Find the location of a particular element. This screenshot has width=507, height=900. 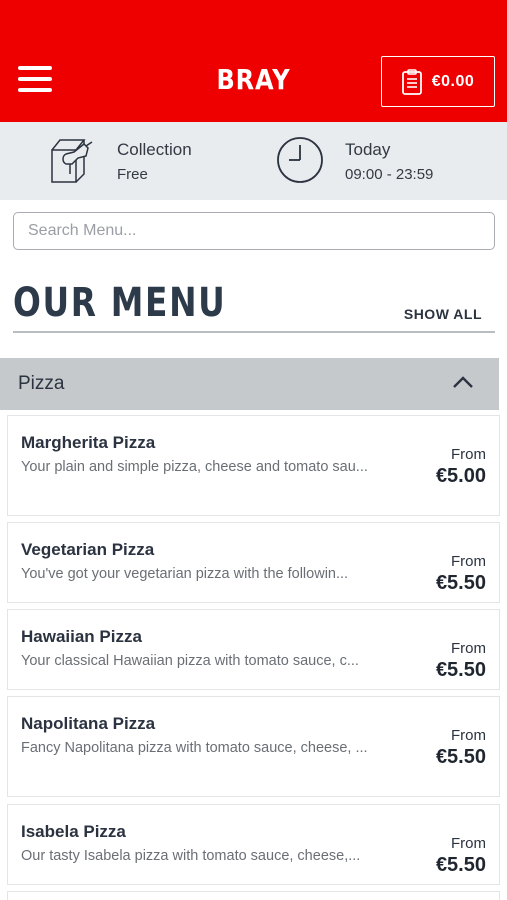

menu-heading: OUR MENU is located at coordinates (120, 303).